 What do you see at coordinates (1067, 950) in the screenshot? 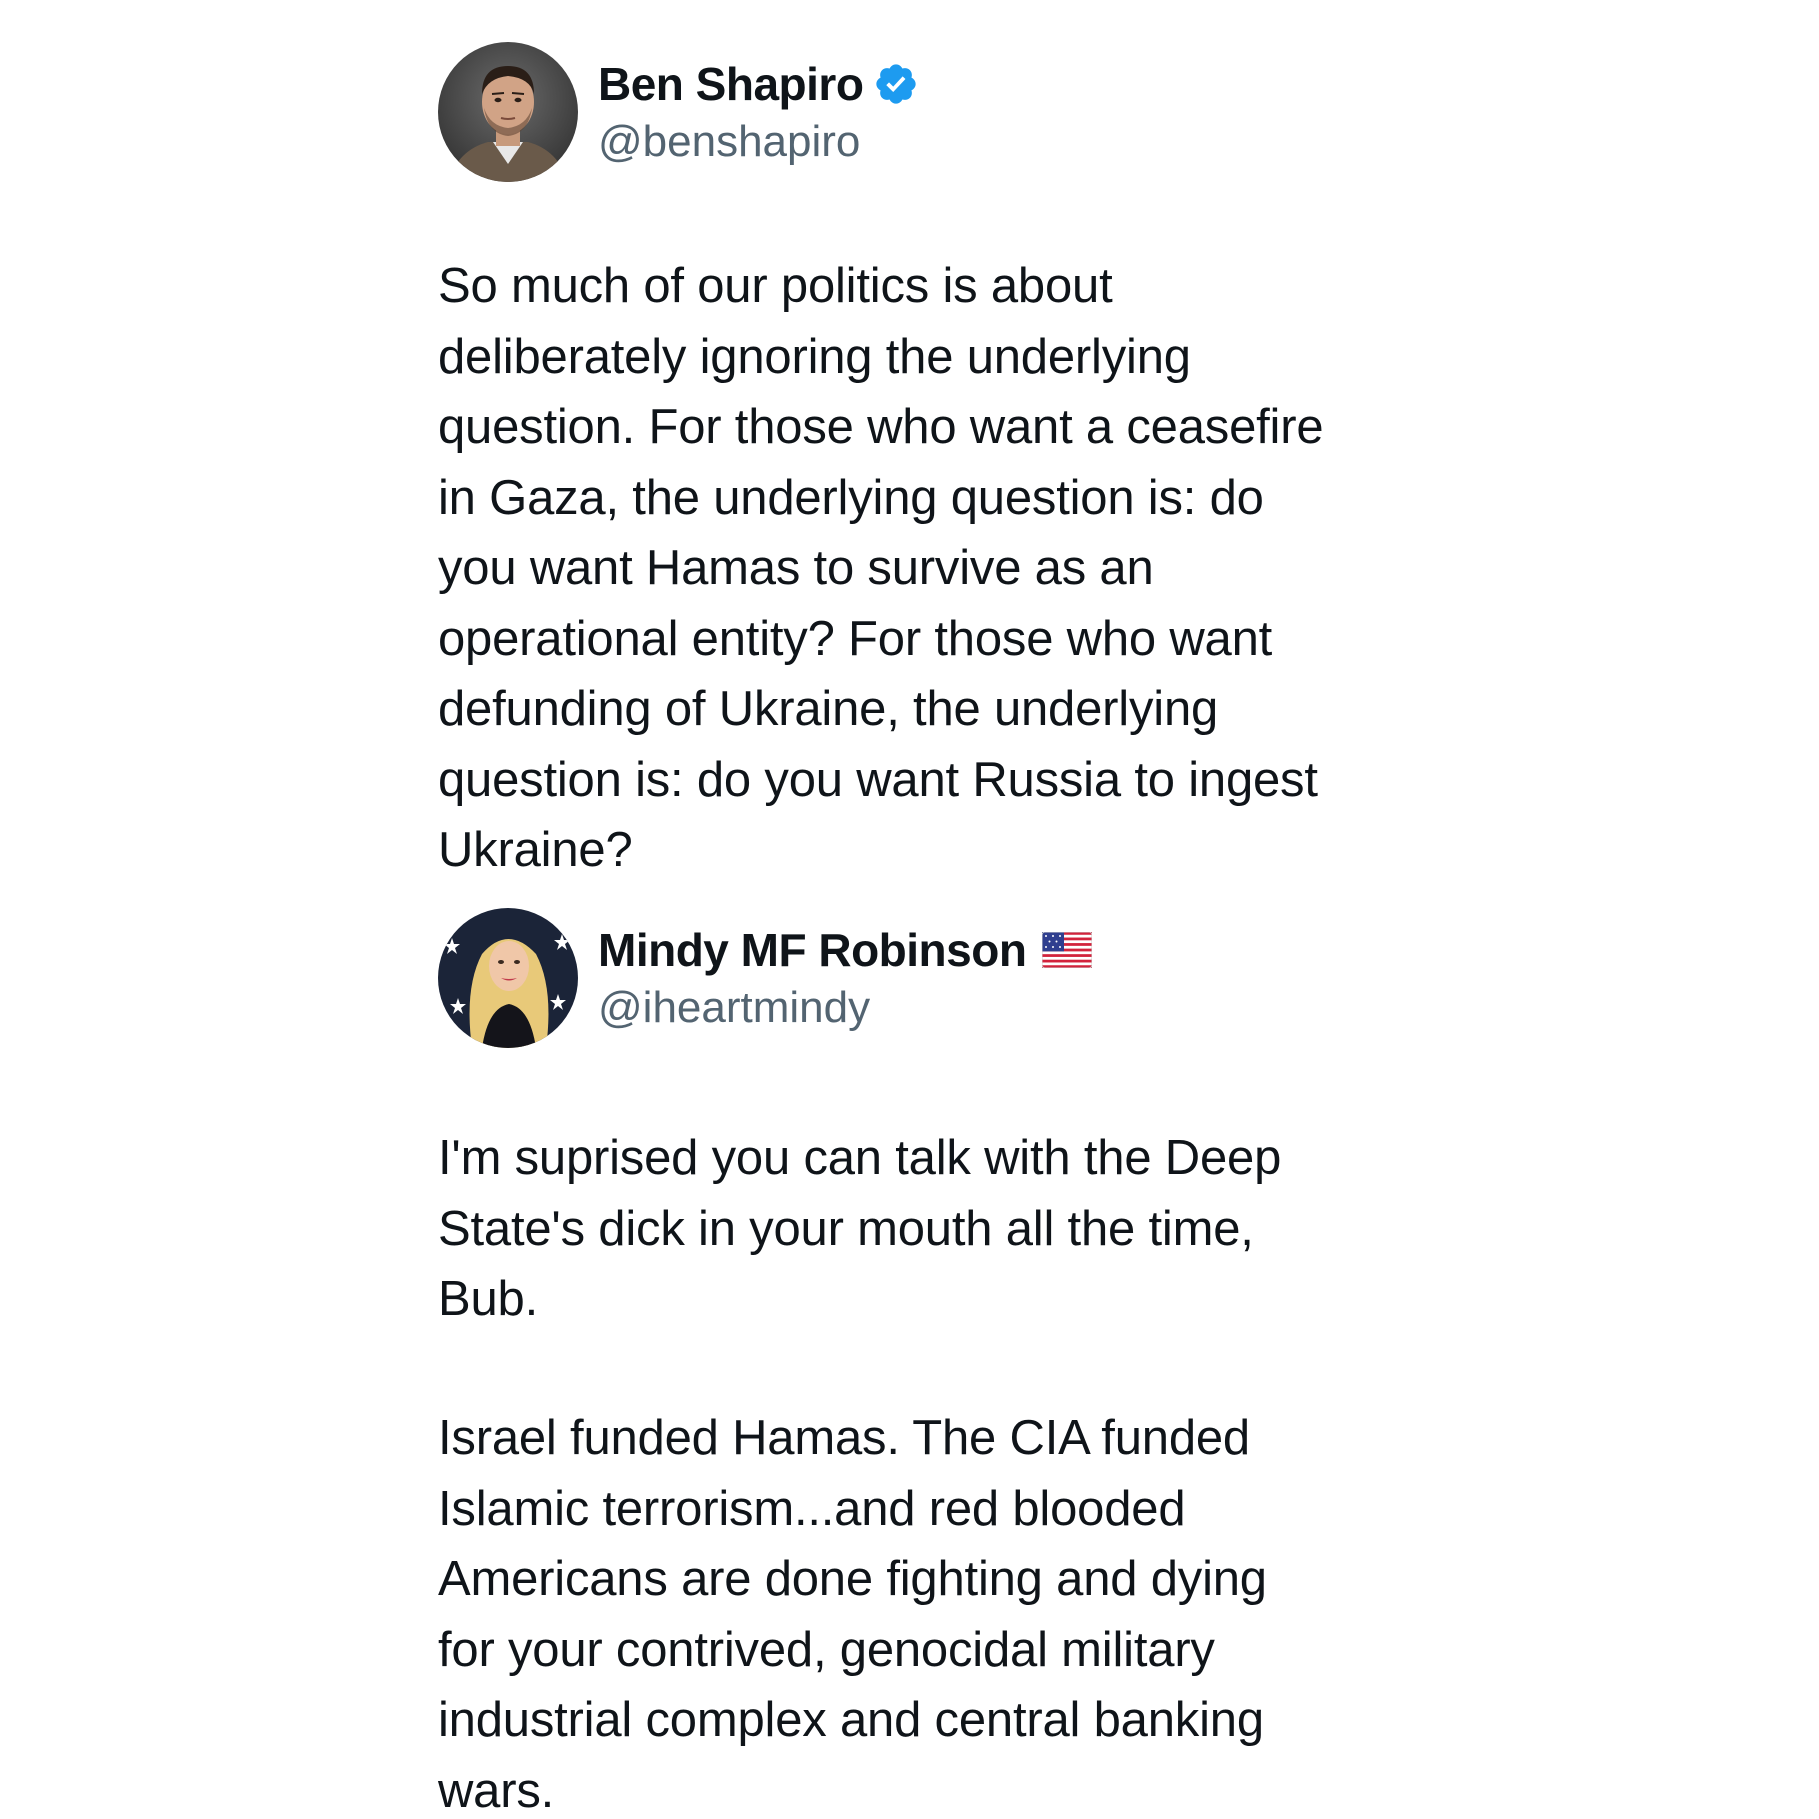
I see `us-flag-icon` at bounding box center [1067, 950].